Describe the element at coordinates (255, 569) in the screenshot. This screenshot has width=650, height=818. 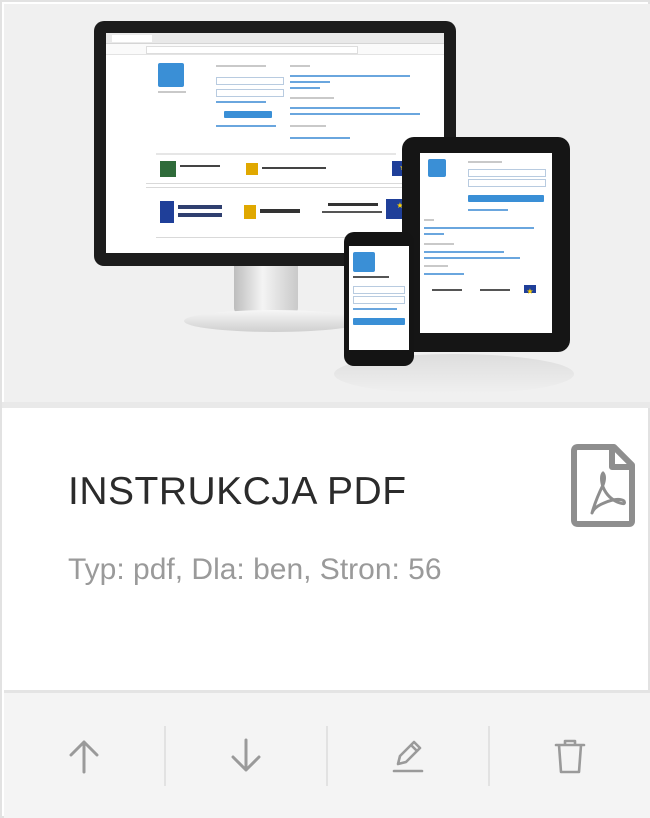
I see `document-meta: Typ: pdf, Dla: ben, Stron: 56` at that location.